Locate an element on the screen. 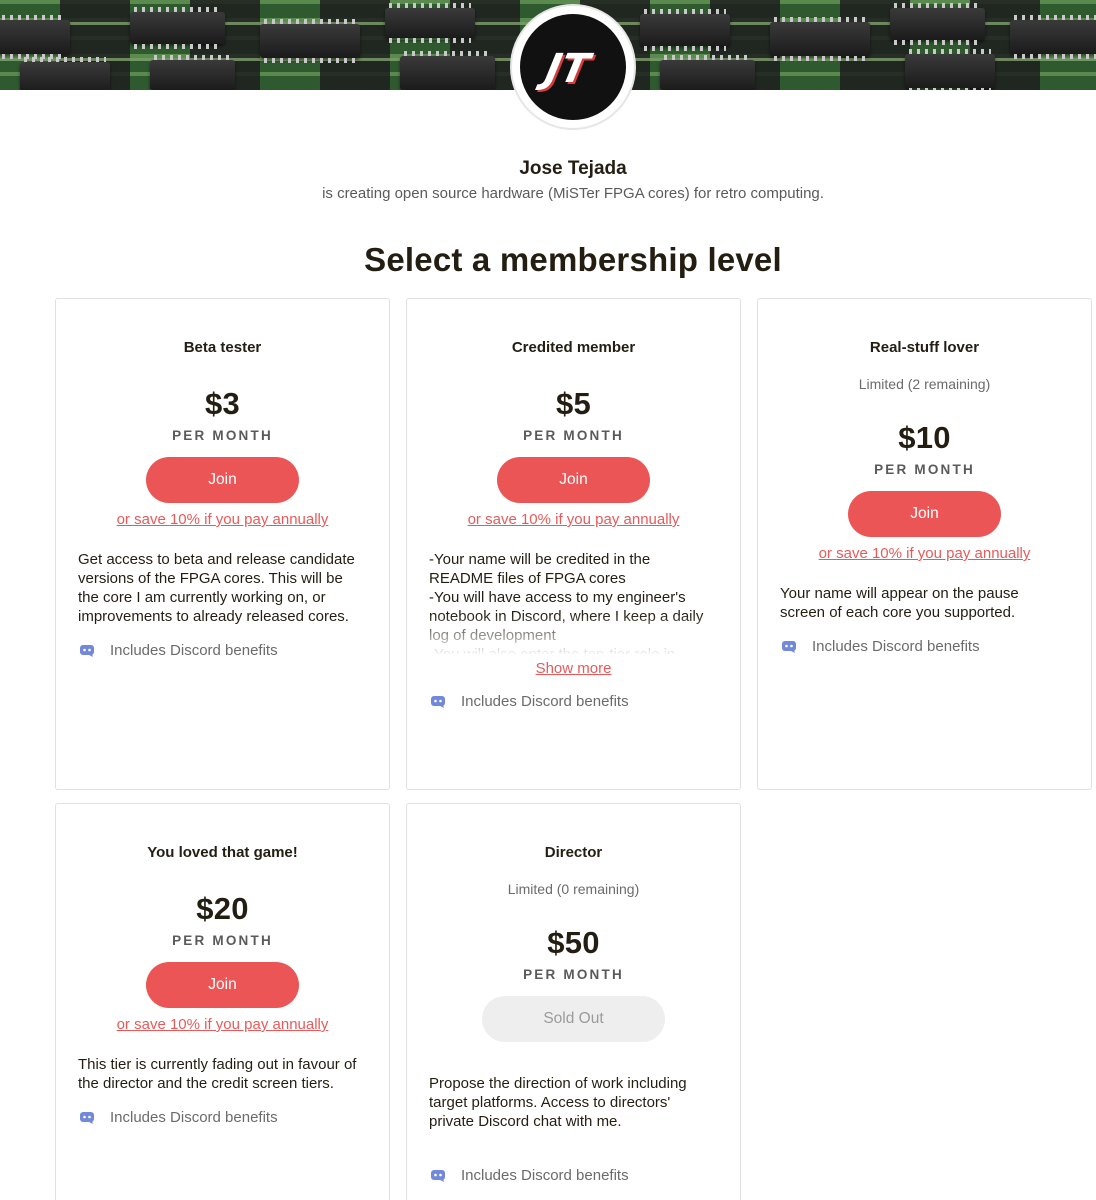 The width and height of the screenshot is (1096, 1200). tier-price: $10 is located at coordinates (924, 437).